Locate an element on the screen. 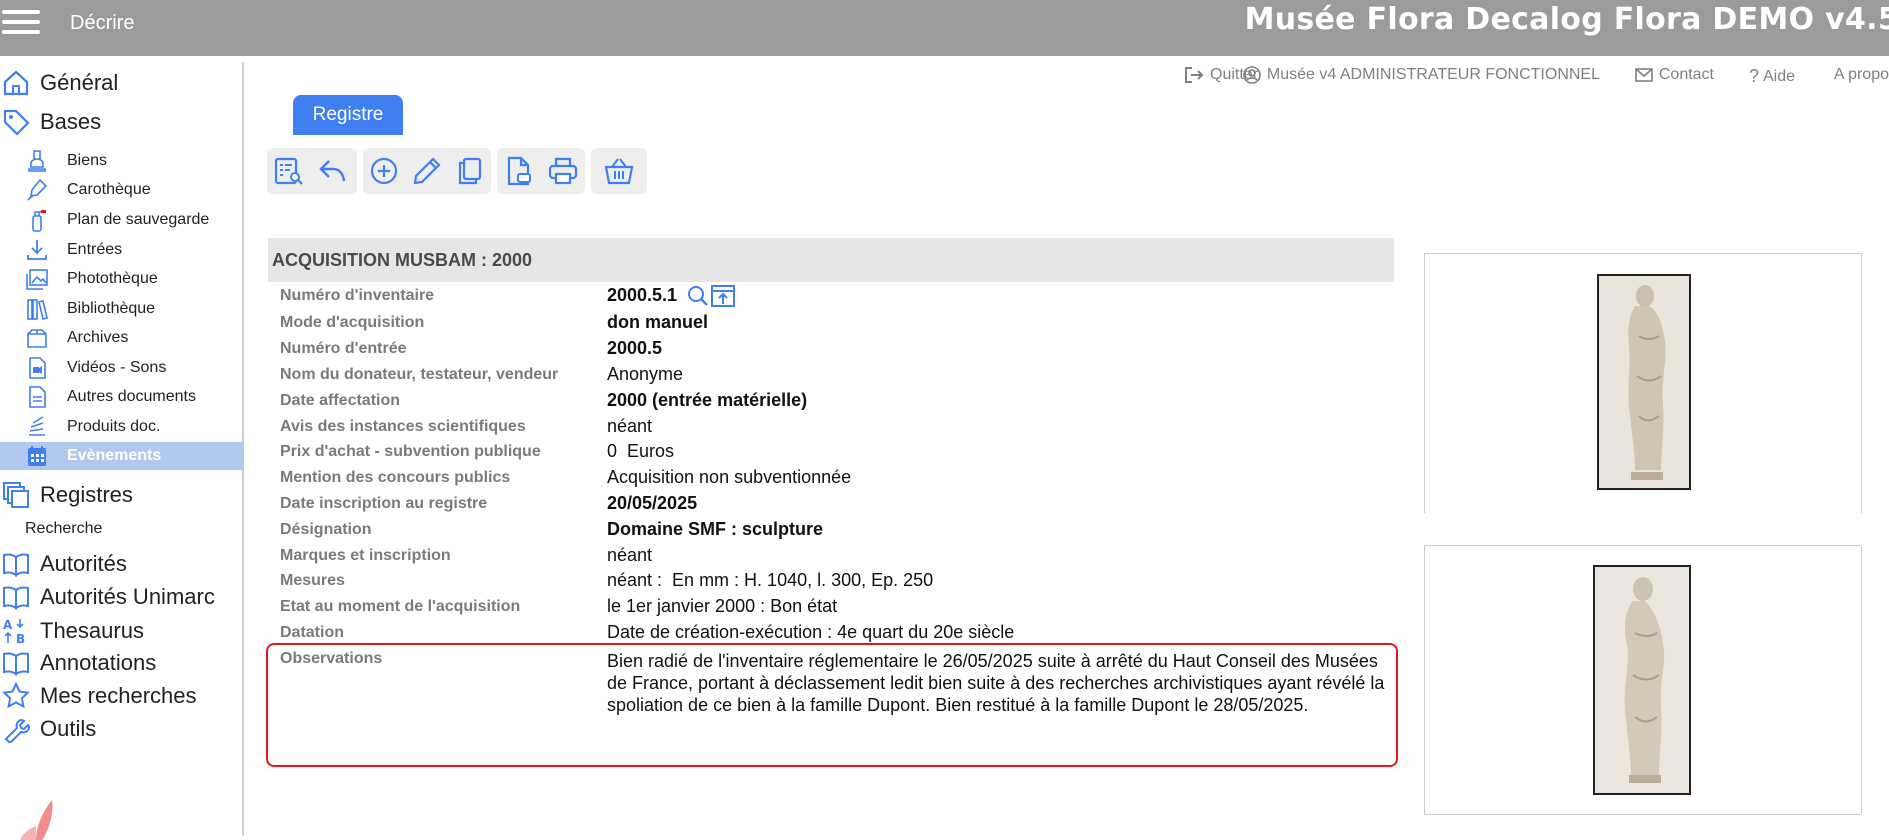 Image resolution: width=1889 pixels, height=840 pixels. sidebar-item-label: Plan de sauvegarde is located at coordinates (138, 219).